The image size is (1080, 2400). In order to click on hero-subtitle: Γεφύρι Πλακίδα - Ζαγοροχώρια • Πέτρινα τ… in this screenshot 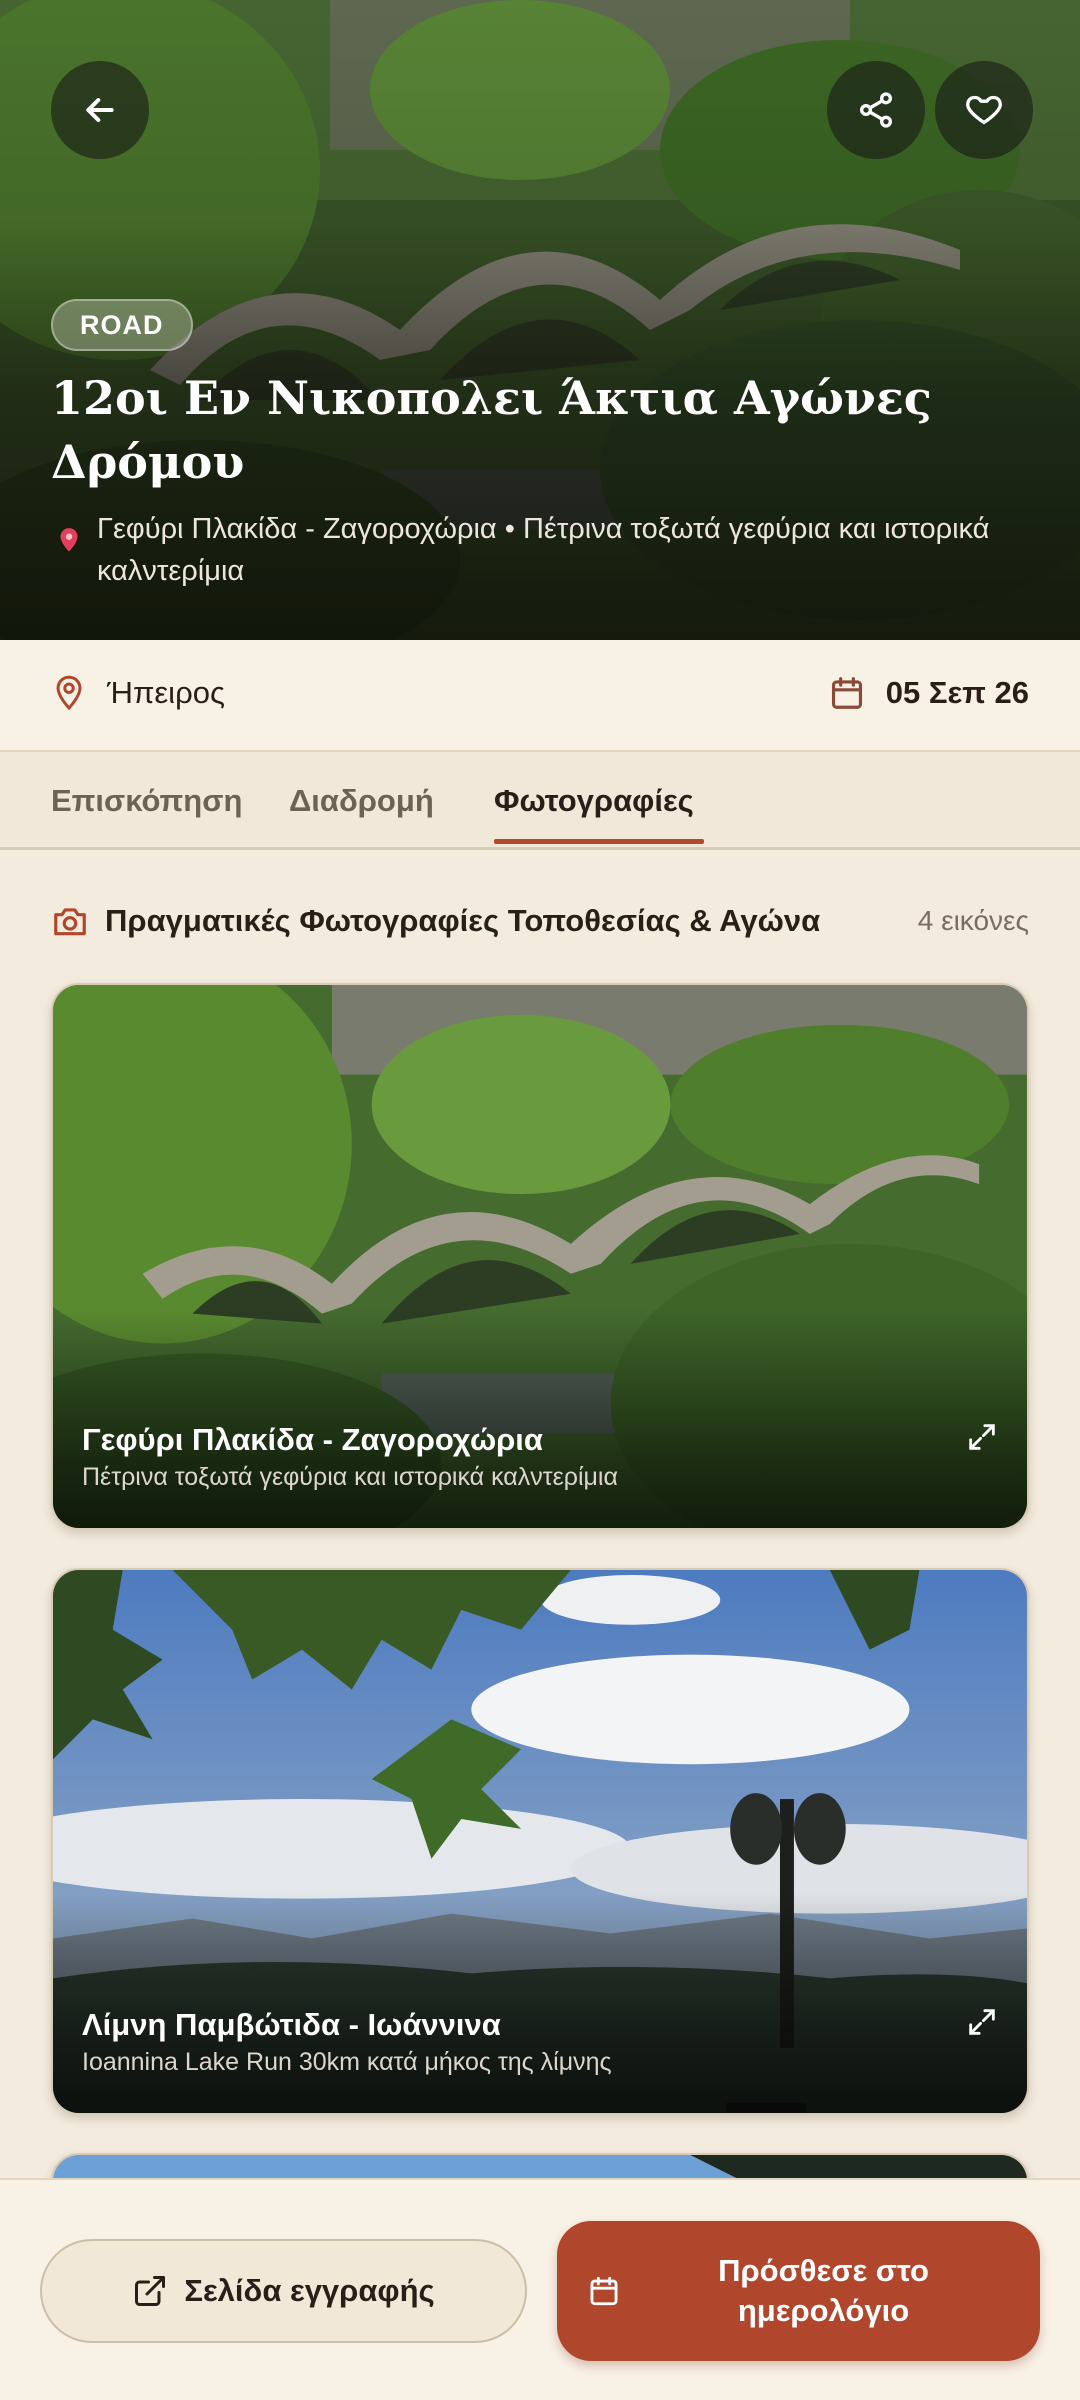, I will do `click(543, 550)`.